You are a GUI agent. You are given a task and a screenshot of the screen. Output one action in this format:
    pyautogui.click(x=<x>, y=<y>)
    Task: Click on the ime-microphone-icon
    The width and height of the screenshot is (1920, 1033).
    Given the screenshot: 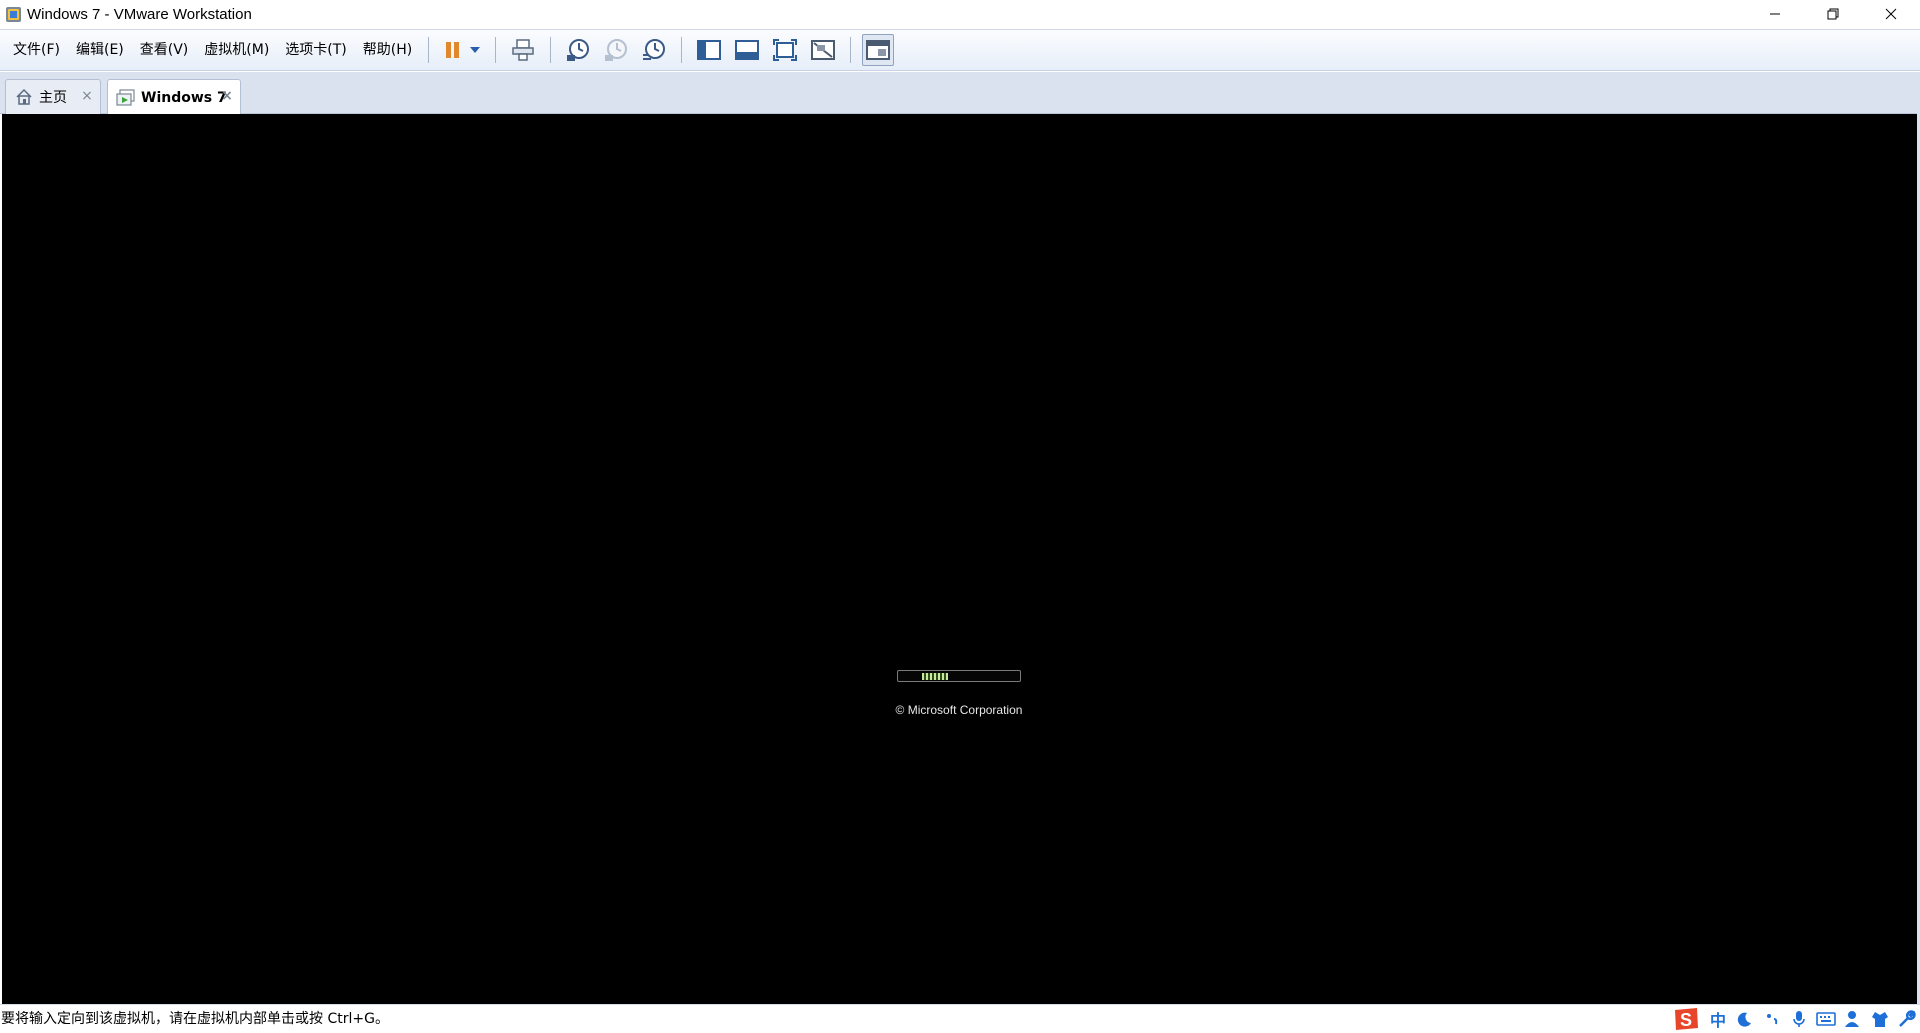 What is the action you would take?
    pyautogui.click(x=1799, y=1019)
    